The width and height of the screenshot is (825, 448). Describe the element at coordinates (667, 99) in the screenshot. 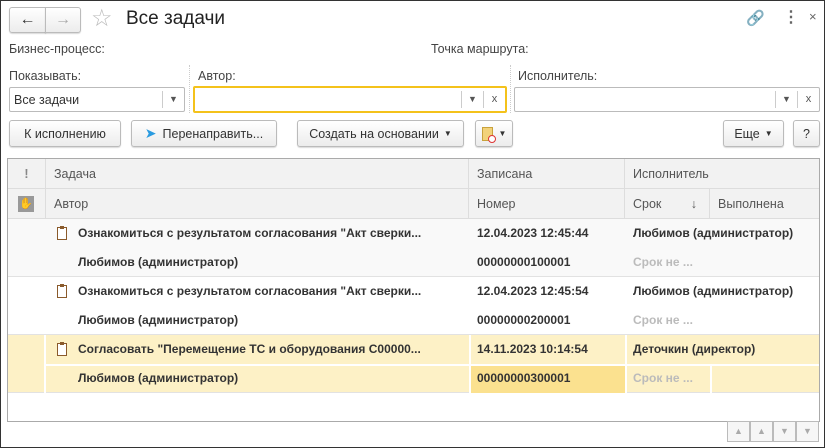

I see `executor-input: ▼ x` at that location.